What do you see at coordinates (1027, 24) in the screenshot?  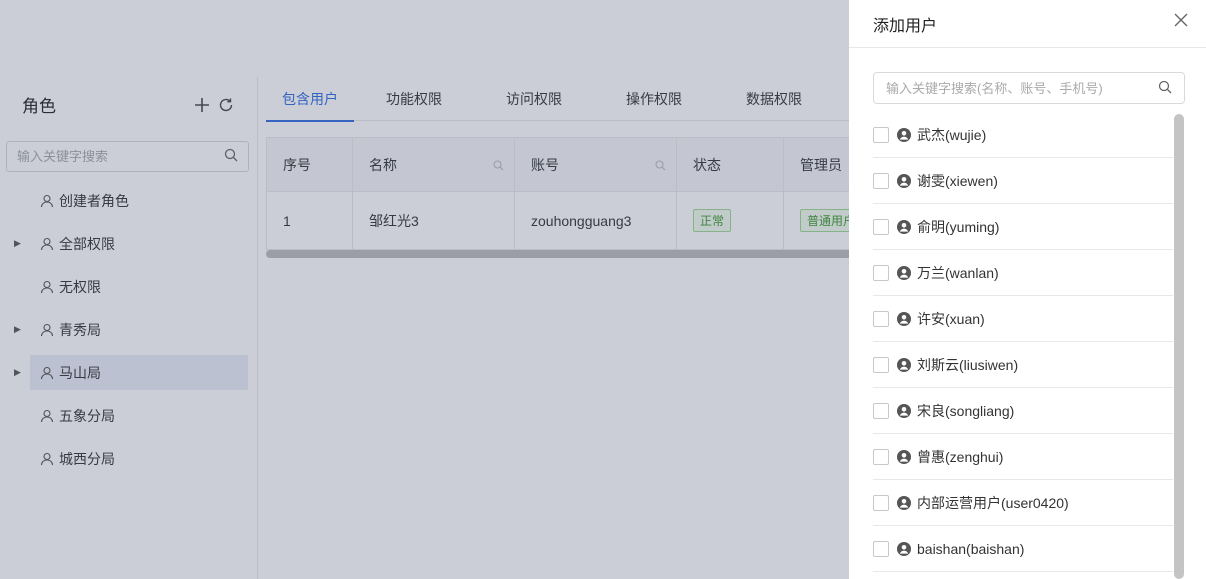 I see `drawer-header: 添加用户` at bounding box center [1027, 24].